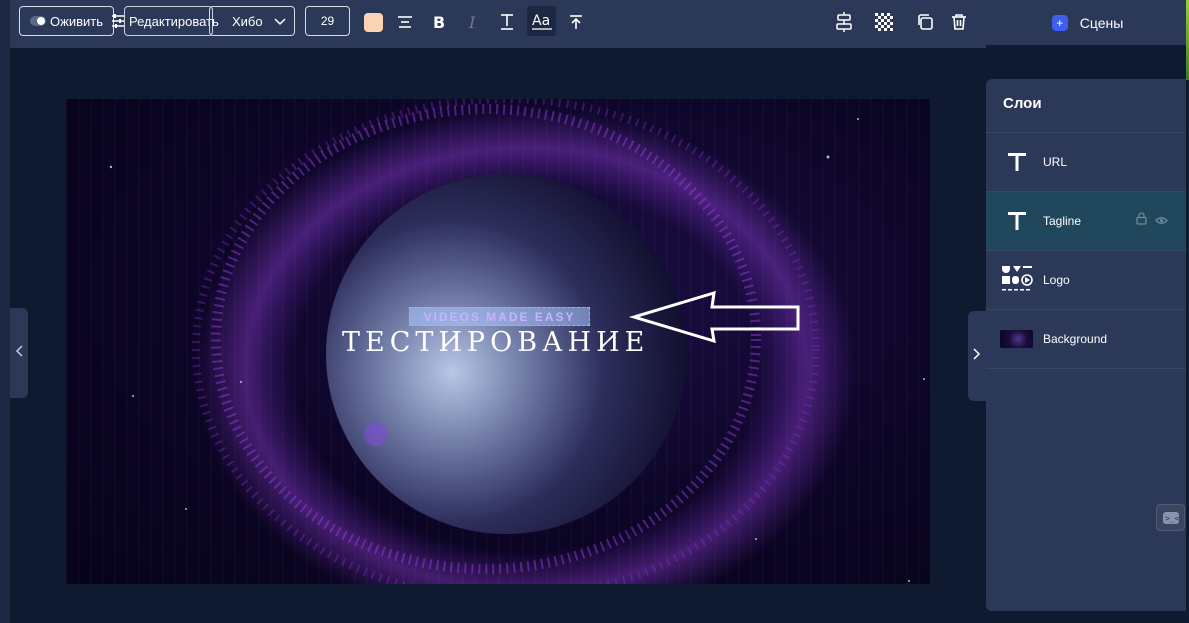 The image size is (1189, 623). Describe the element at coordinates (1086, 280) in the screenshot. I see `layer-item-logo: Logo` at that location.